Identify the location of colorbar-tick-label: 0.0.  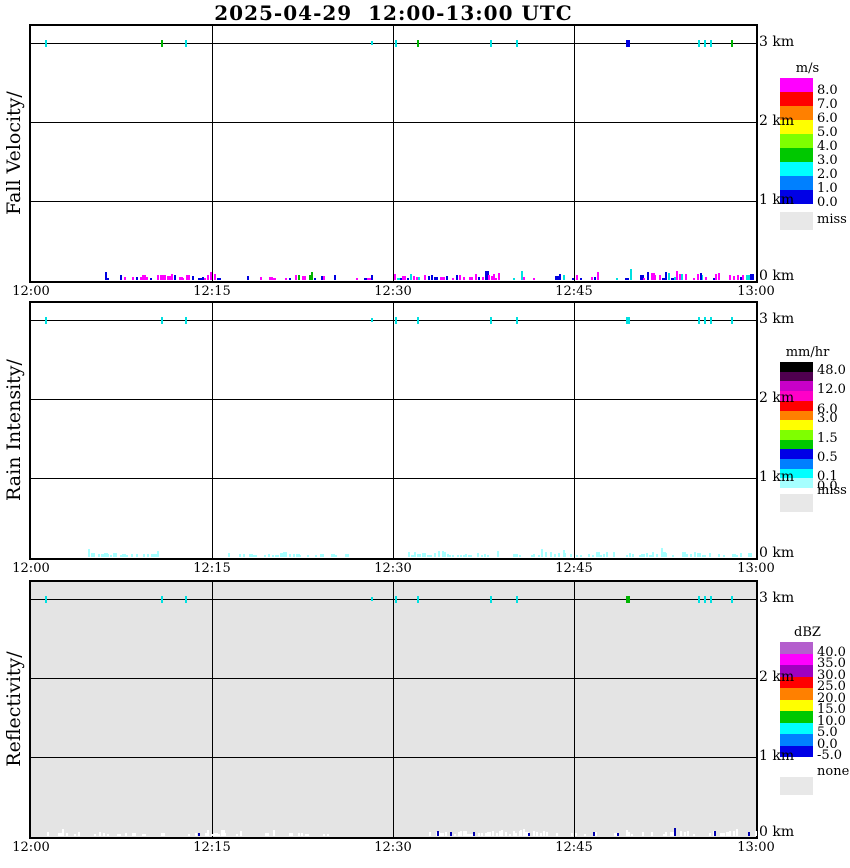
(827, 202).